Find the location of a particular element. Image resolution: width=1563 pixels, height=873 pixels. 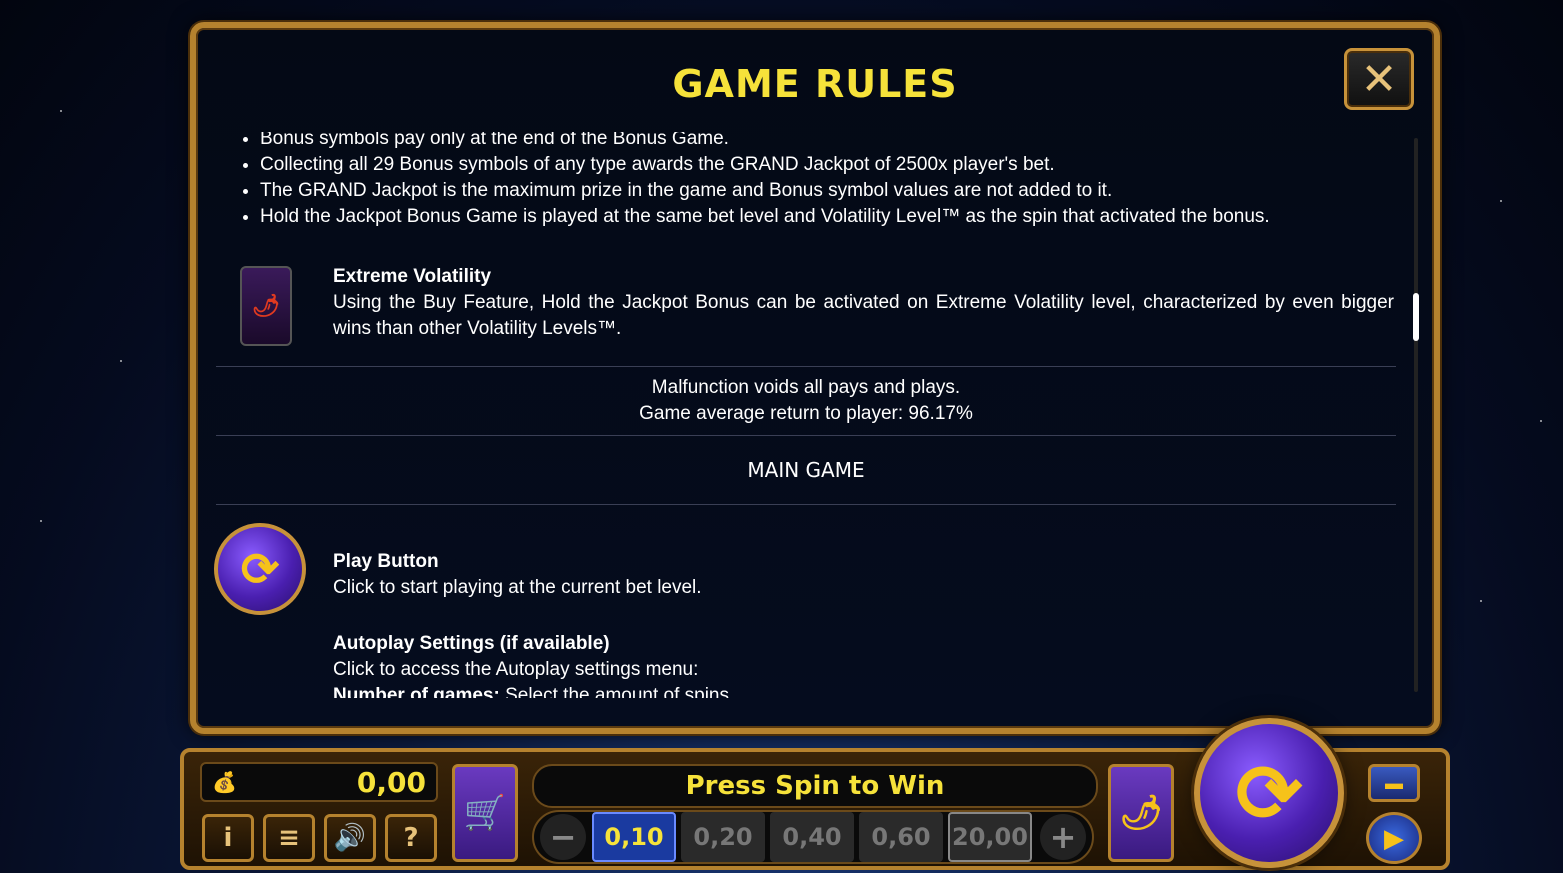

buy-feature-button: 🛒 is located at coordinates (485, 813).